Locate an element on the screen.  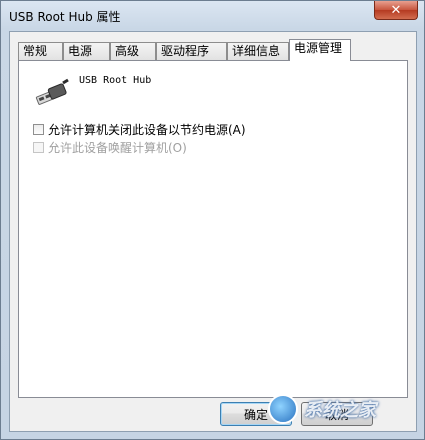
allow-wake-option: 允许此设备唤醒计算机(O) is located at coordinates (110, 147).